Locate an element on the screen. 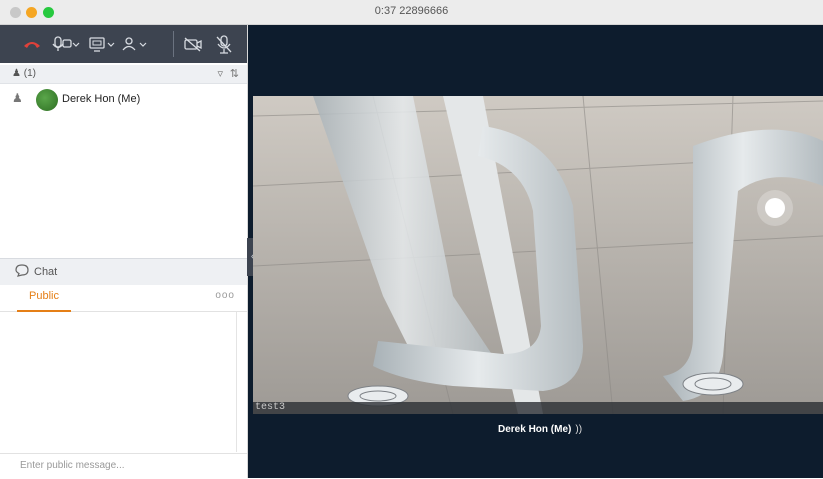 This screenshot has width=823, height=479. share-button is located at coordinates (102, 44).